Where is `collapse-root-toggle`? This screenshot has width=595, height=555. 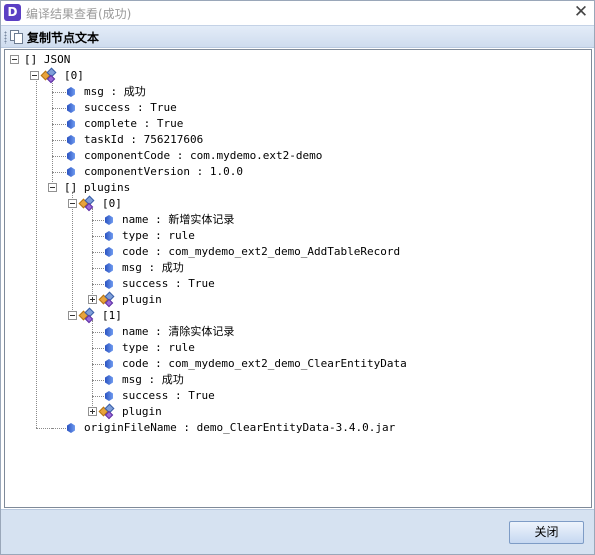
collapse-root-toggle is located at coordinates (14, 59).